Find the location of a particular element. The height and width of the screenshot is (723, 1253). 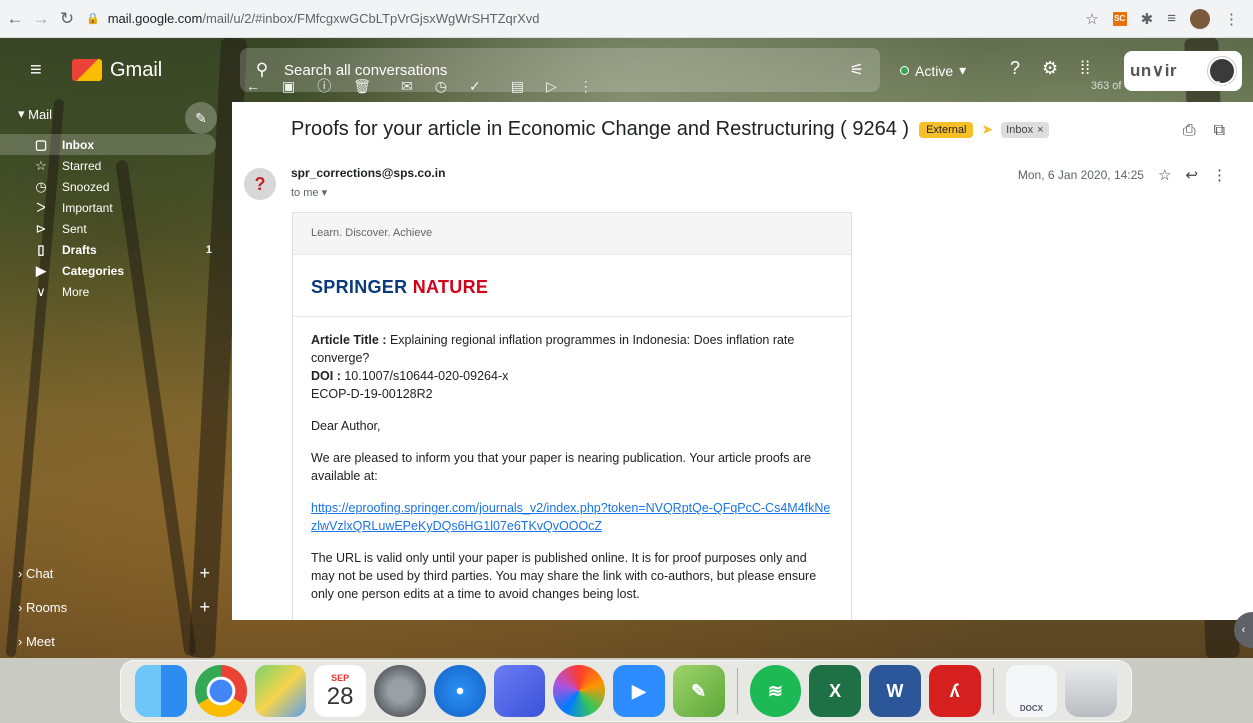

input-tools-icon: ✎▾ is located at coordinates (1223, 86).